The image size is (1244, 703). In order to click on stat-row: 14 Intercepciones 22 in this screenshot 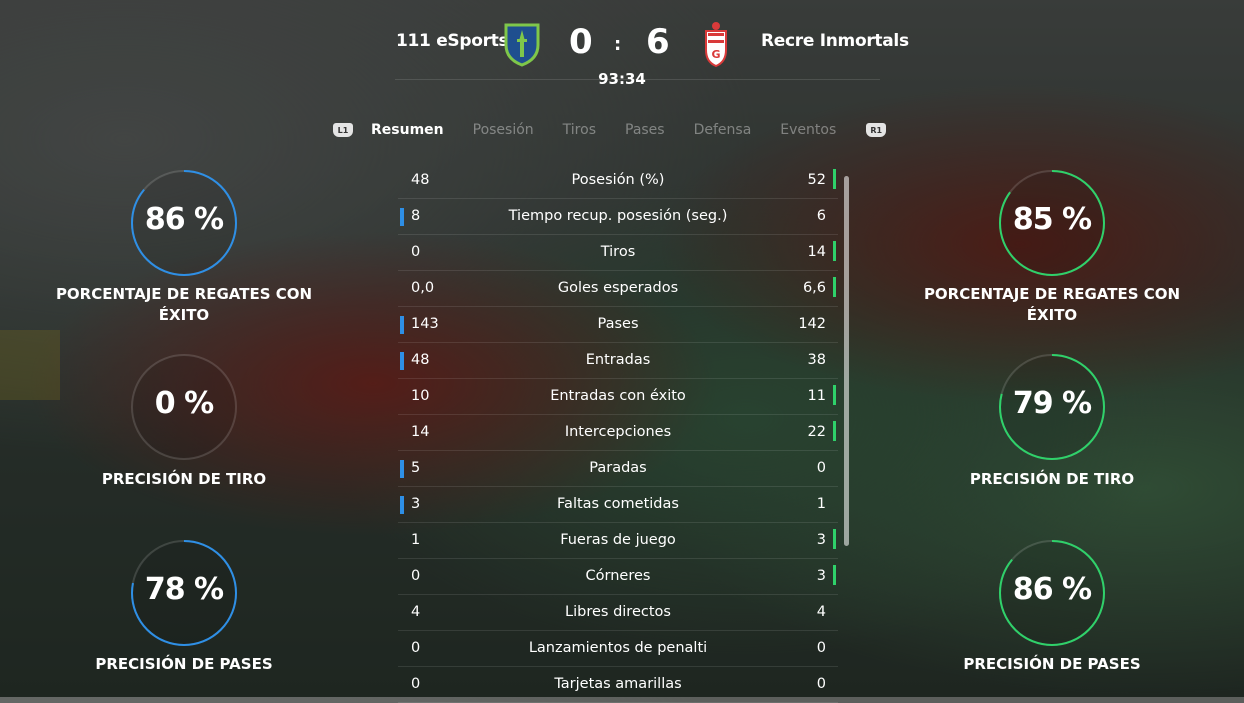, I will do `click(618, 433)`.